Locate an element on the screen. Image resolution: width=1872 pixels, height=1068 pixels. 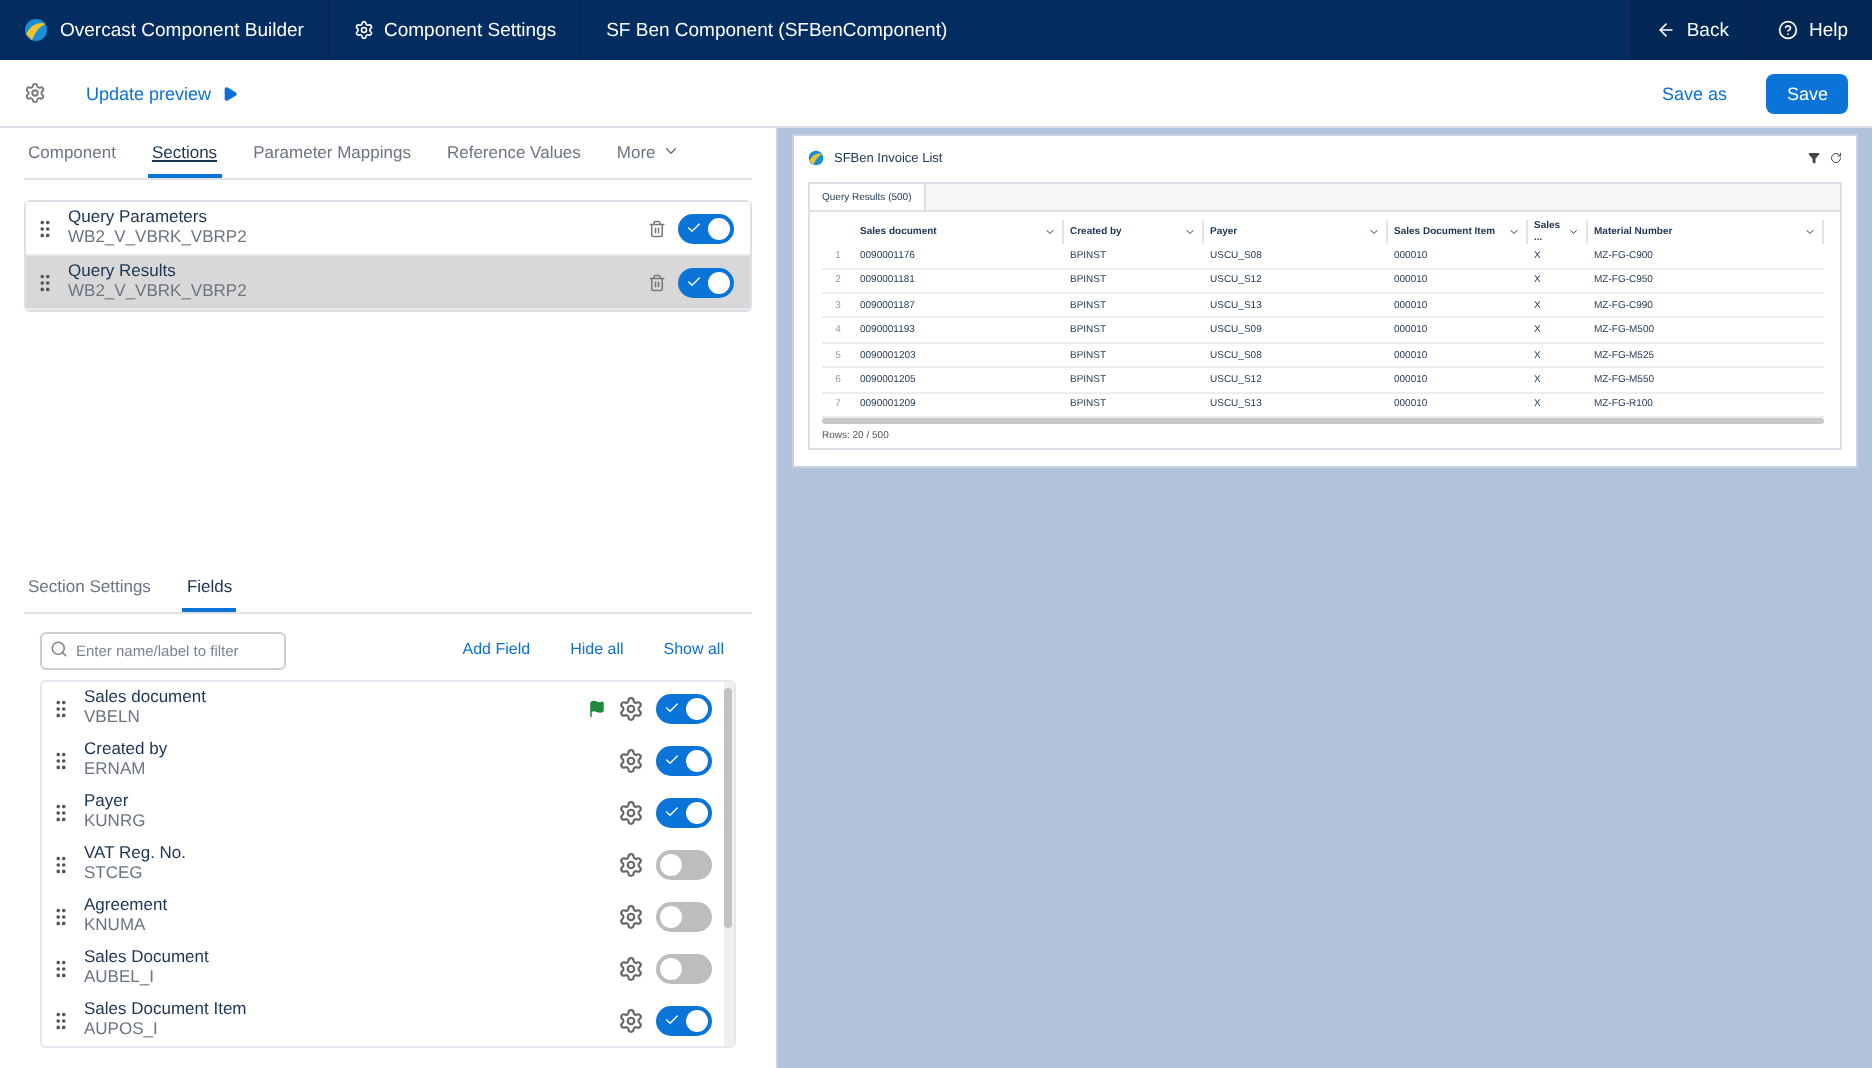
filter-icon is located at coordinates (1814, 158).